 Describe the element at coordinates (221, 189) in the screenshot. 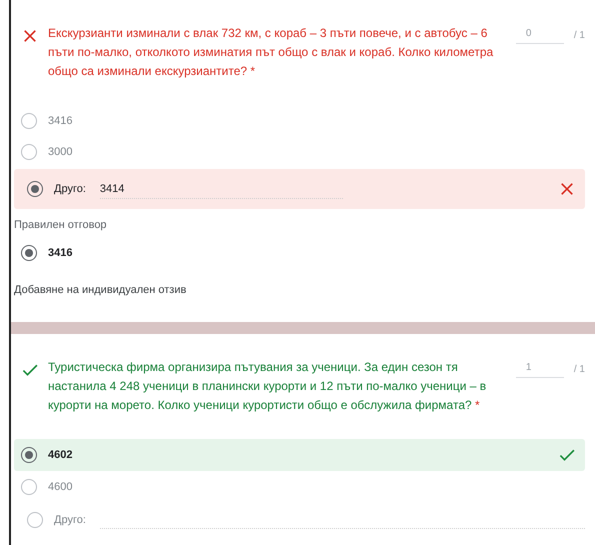

I see `other-field: 3414` at that location.